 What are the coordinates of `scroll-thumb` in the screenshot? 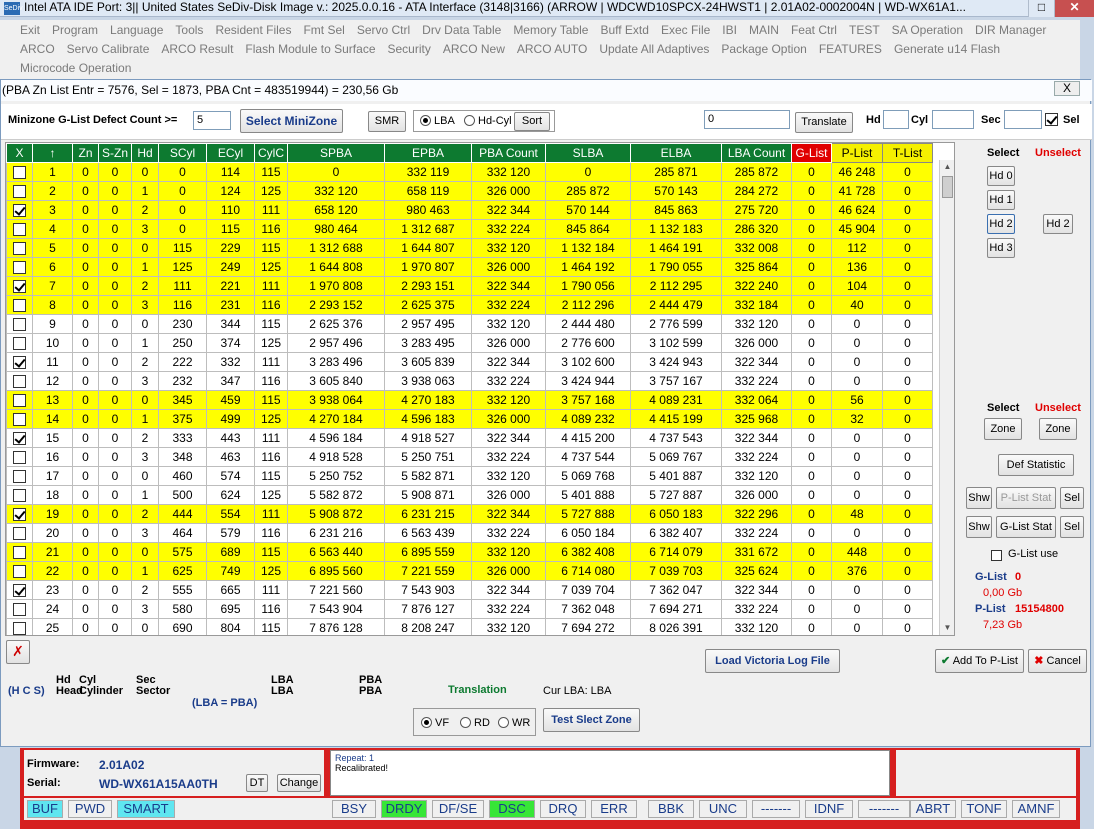 It's located at (947, 187).